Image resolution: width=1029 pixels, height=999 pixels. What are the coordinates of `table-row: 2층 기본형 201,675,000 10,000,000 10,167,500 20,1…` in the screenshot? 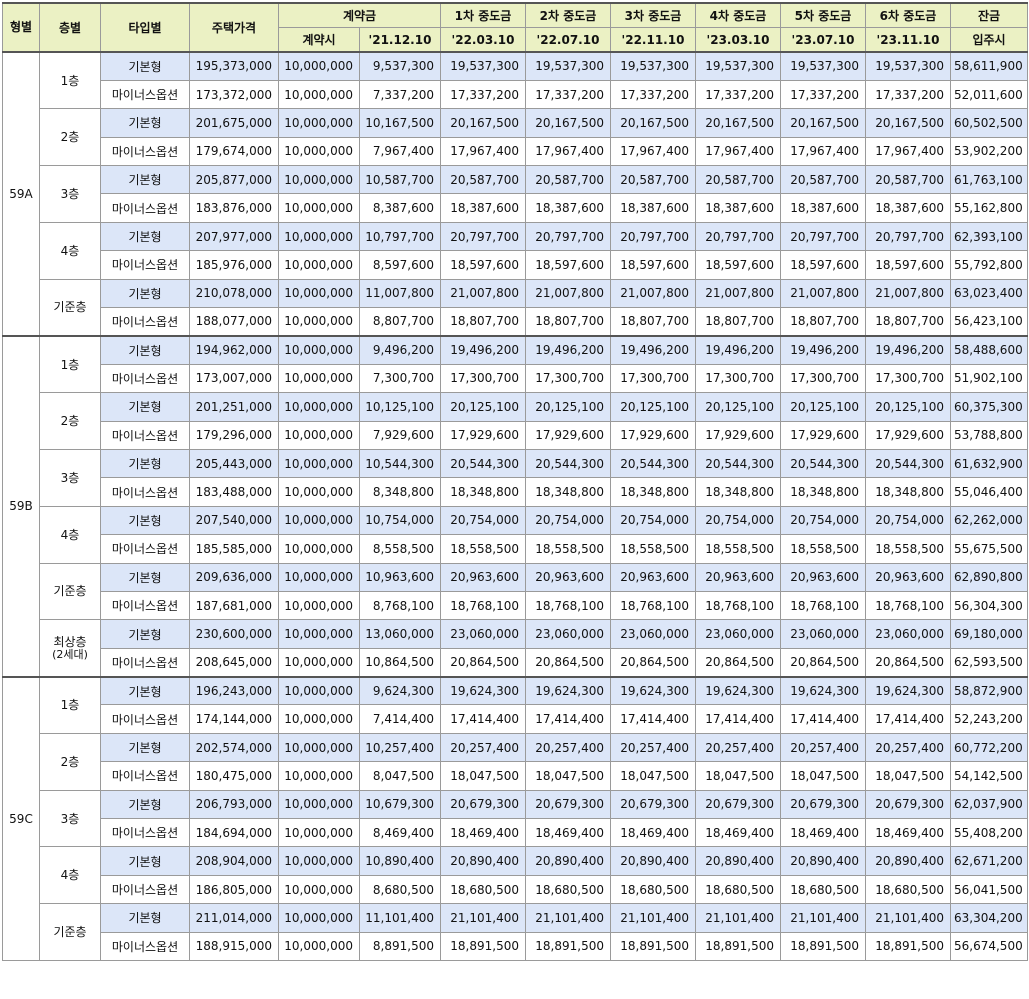 It's located at (515, 137).